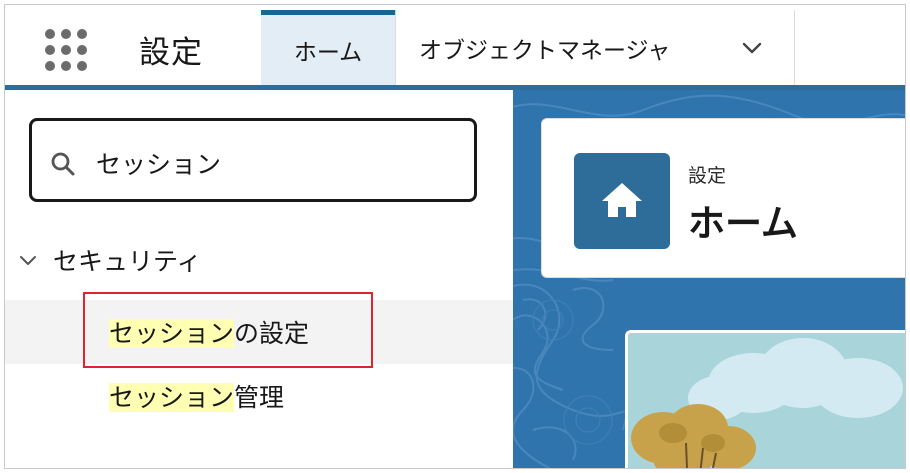 Image resolution: width=910 pixels, height=473 pixels. What do you see at coordinates (171, 53) in the screenshot?
I see `app-title: 設定` at bounding box center [171, 53].